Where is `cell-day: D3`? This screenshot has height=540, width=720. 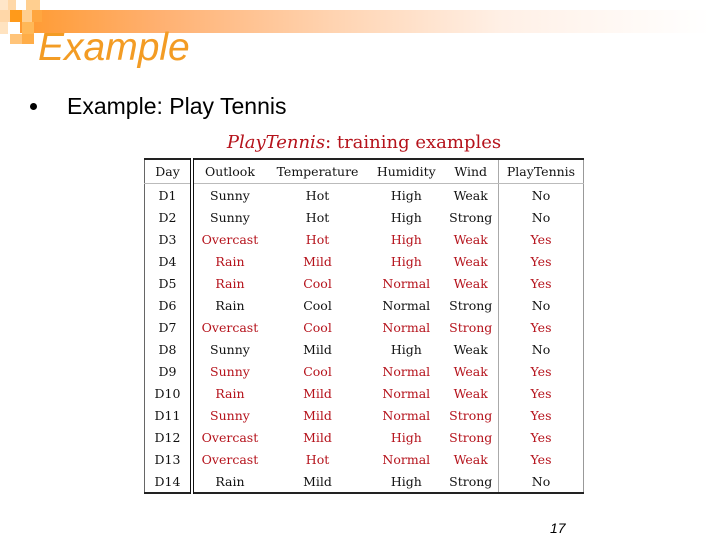
cell-day: D3 is located at coordinates (169, 239).